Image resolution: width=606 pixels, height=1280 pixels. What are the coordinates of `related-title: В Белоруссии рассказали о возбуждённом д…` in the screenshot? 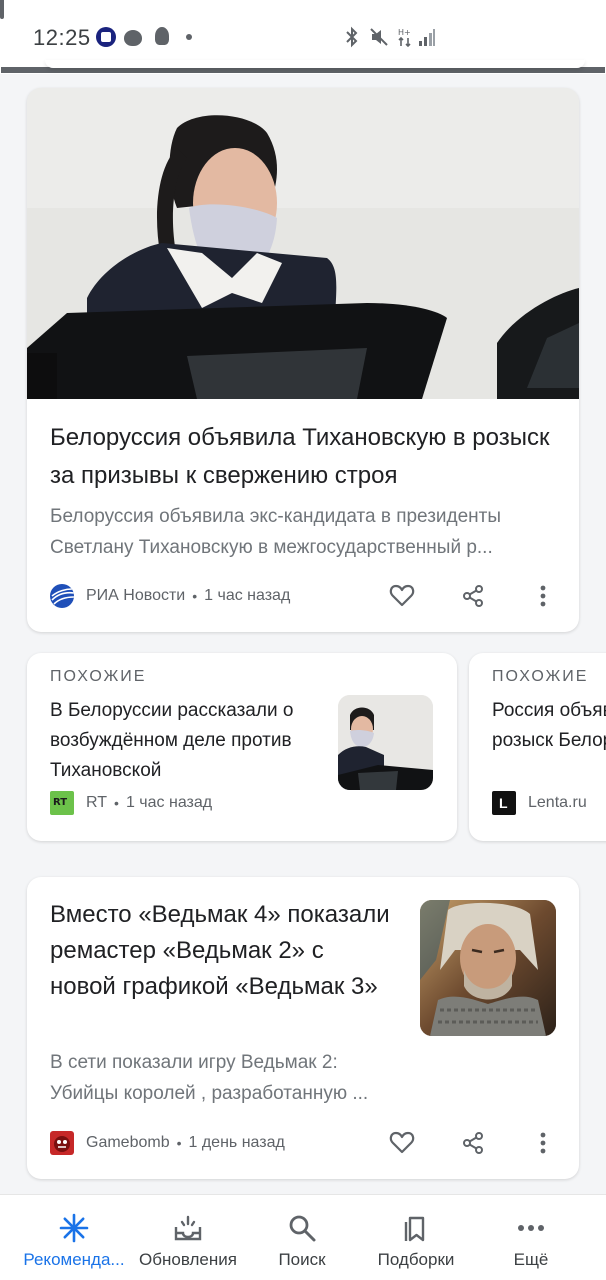 It's located at (182, 741).